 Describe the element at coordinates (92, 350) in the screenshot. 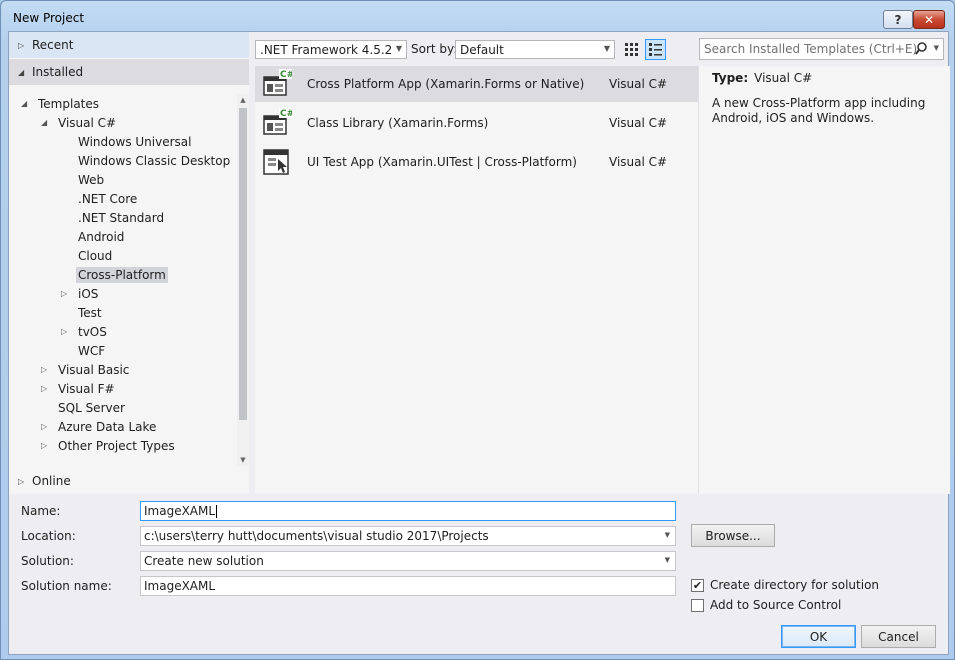

I see `tree-item-label: WCF` at that location.